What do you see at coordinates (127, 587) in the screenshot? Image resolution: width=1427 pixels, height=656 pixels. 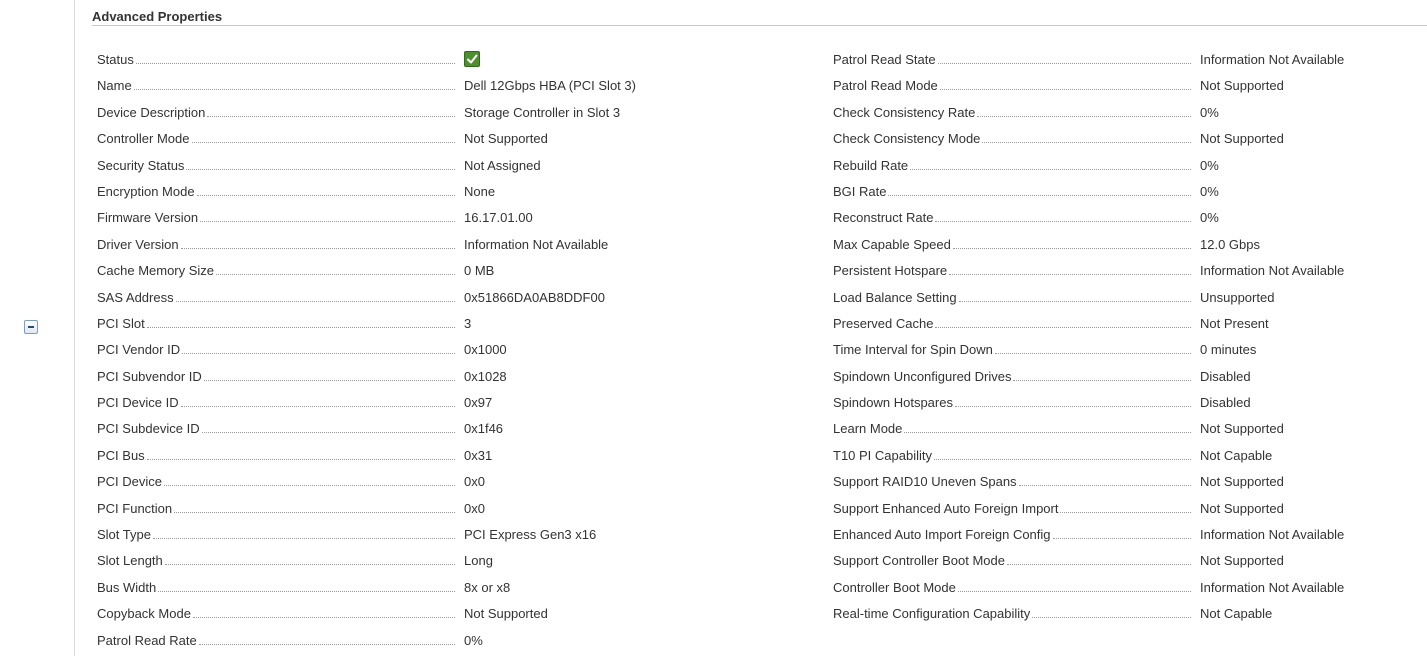 I see `property-label: Bus Width` at bounding box center [127, 587].